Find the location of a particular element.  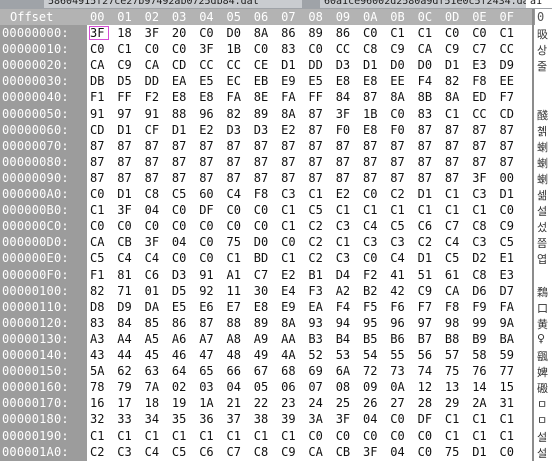

hex-byte: 88 is located at coordinates (179, 114).